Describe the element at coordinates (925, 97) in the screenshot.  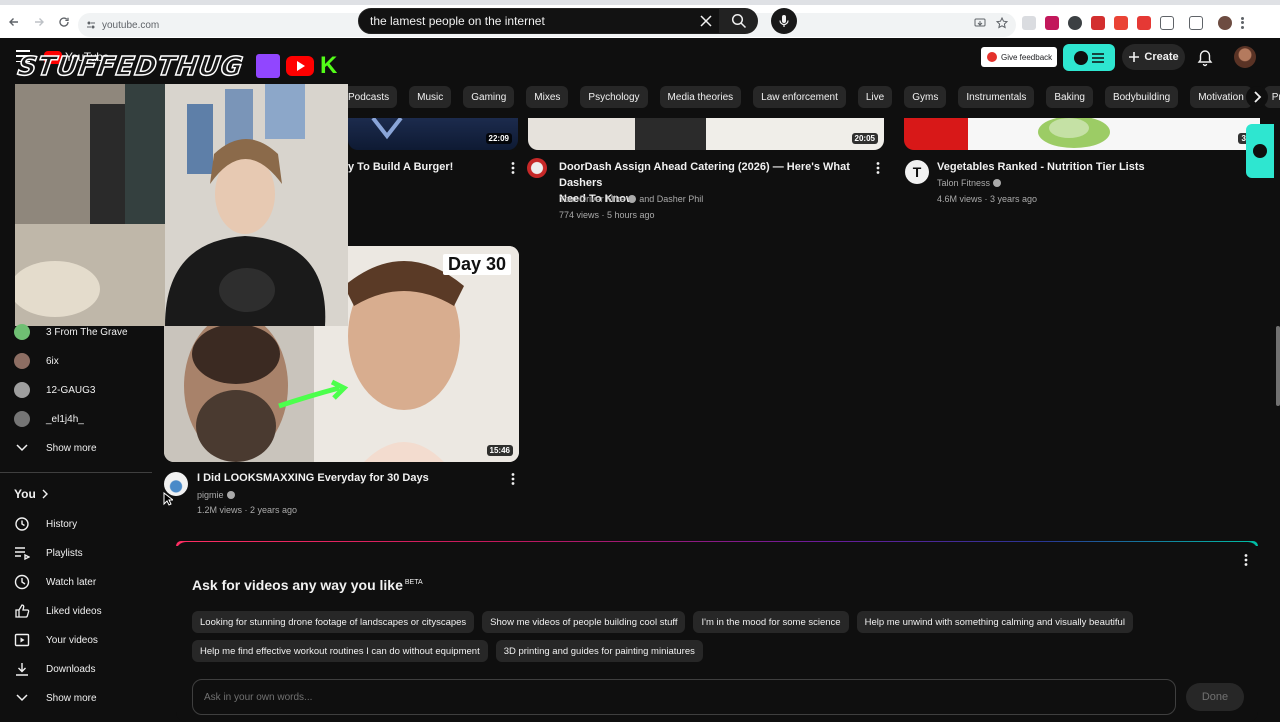
I see `category-chip: Gyms` at that location.